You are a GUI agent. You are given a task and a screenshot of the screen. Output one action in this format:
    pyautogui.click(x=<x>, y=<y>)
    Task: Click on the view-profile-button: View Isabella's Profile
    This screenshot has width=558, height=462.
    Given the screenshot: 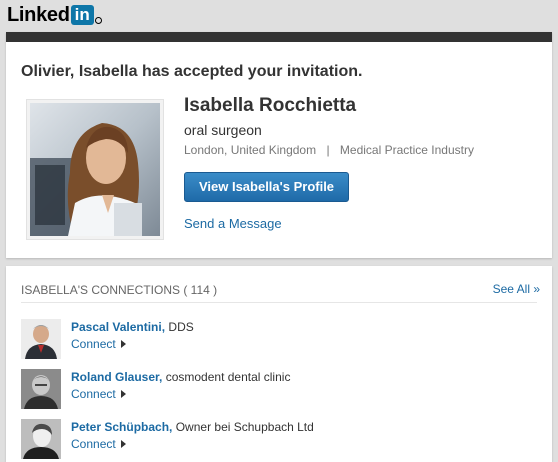 What is the action you would take?
    pyautogui.click(x=266, y=187)
    